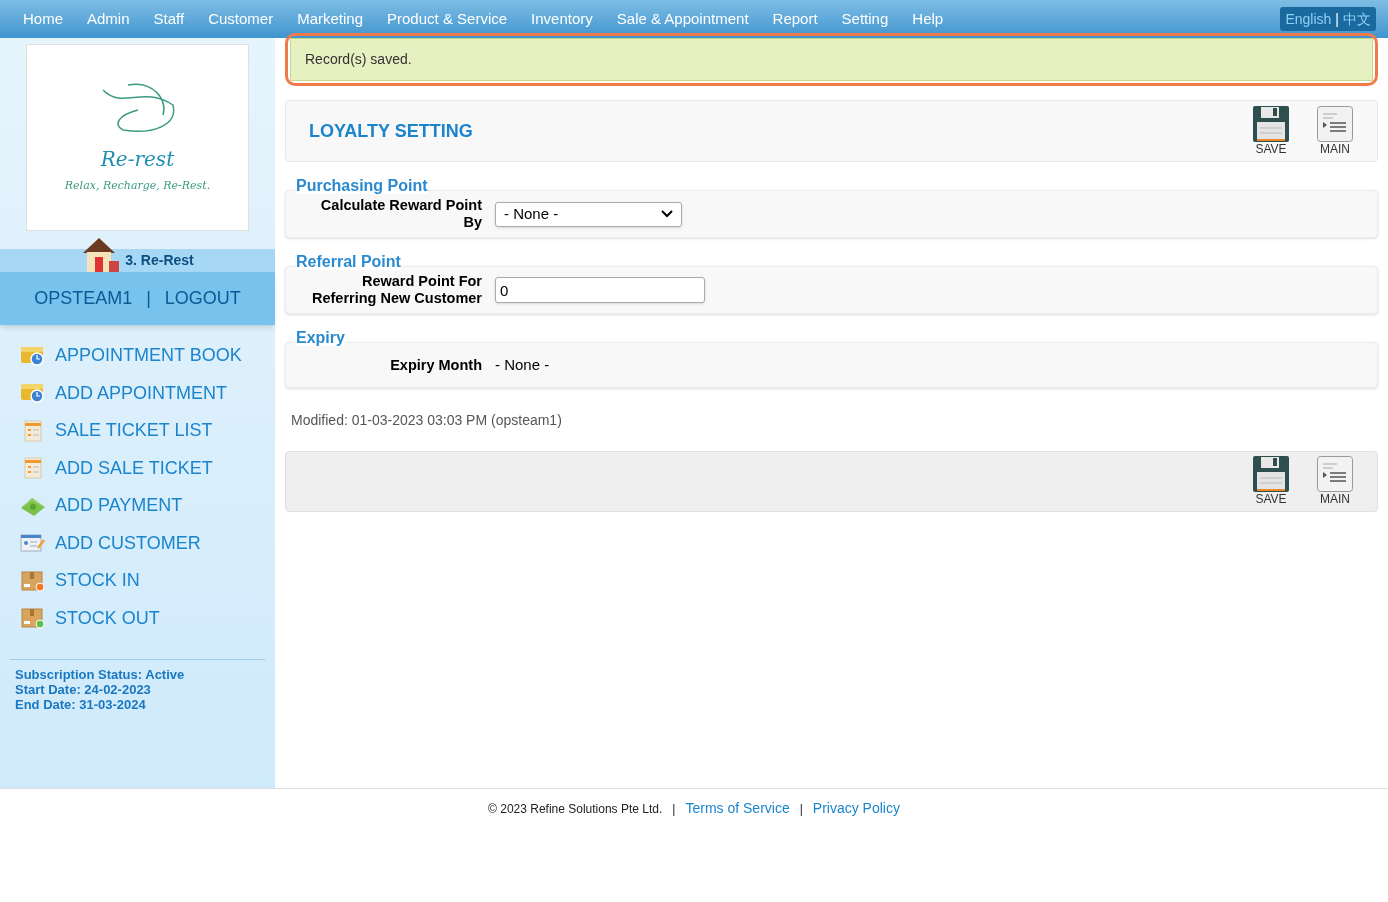  Describe the element at coordinates (147, 581) in the screenshot. I see `sidebar-menu-item: STOCK IN` at that location.